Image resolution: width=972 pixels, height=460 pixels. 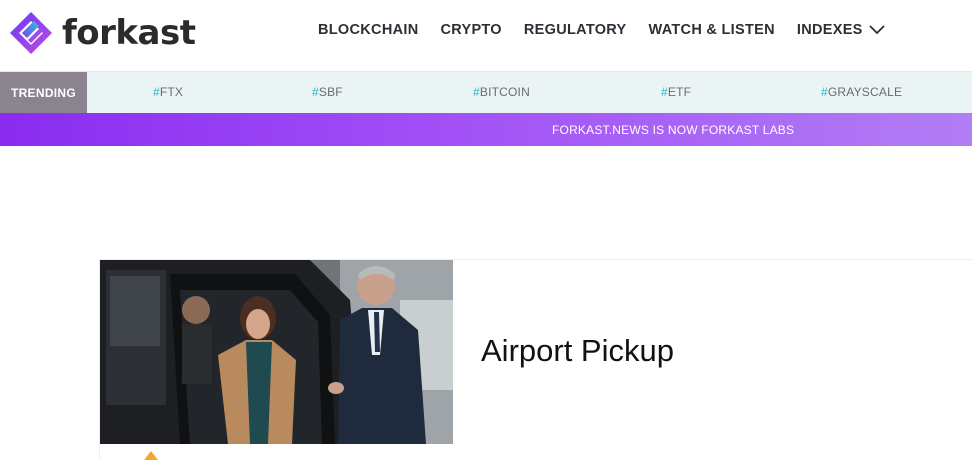 I want to click on forkast-logo-icon, so click(x=31, y=33).